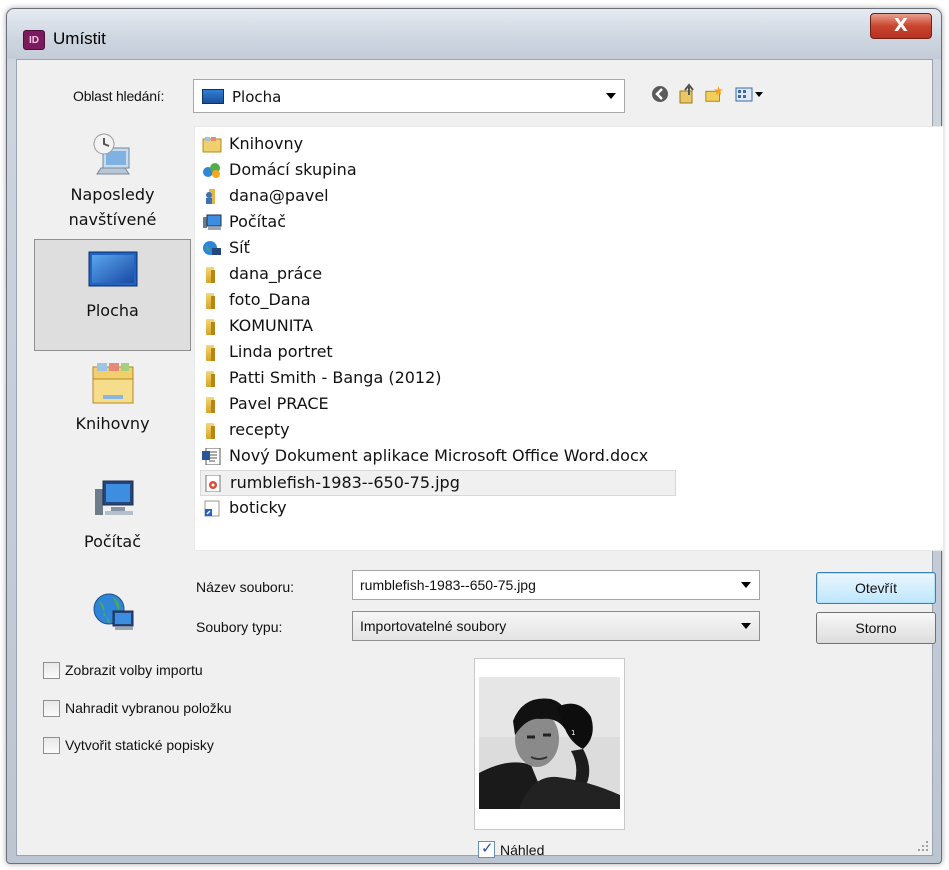 This screenshot has height=870, width=949. Describe the element at coordinates (225, 249) in the screenshot. I see `file-item: Síť` at that location.